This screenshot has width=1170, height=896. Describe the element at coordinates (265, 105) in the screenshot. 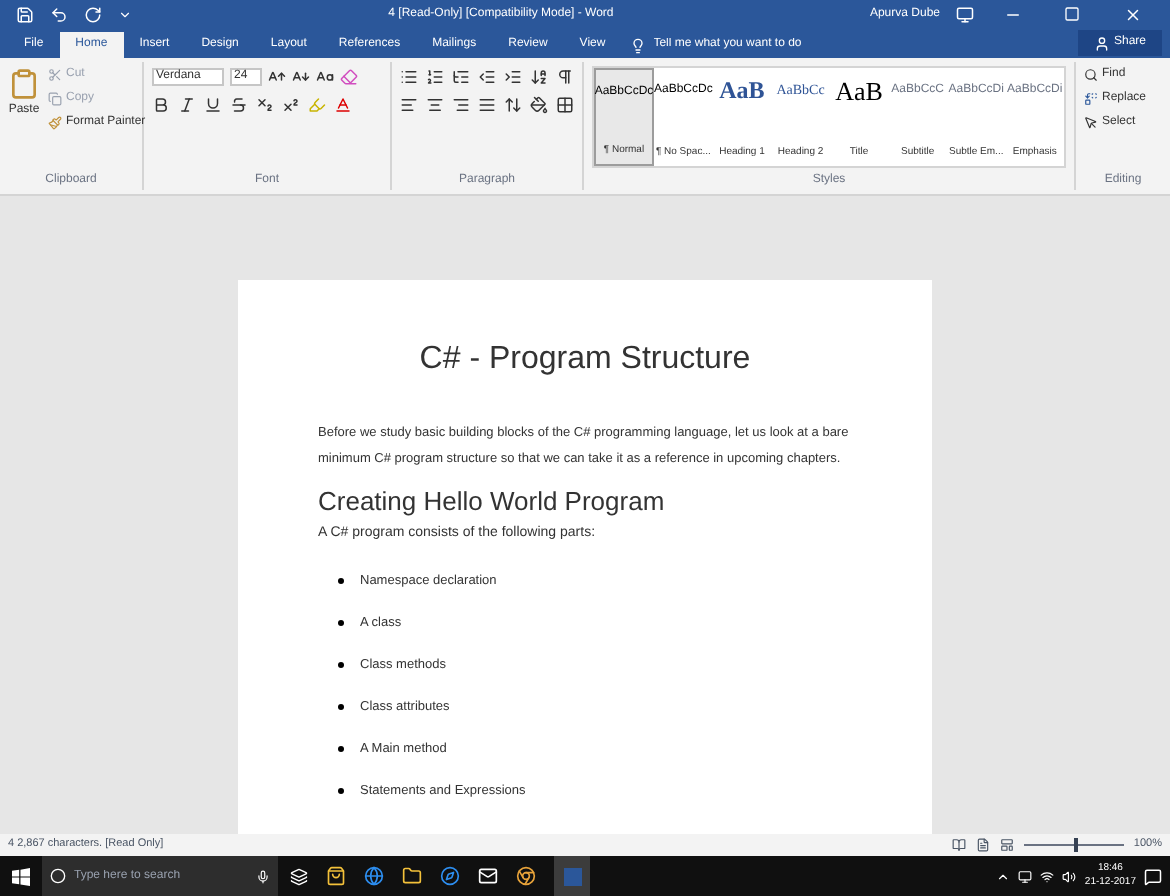

I see `subscript-icon` at that location.